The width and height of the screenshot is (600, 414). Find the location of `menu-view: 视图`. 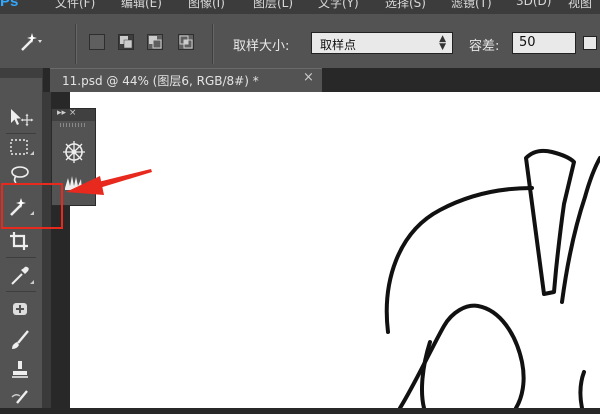

menu-view: 视图 is located at coordinates (580, 5).